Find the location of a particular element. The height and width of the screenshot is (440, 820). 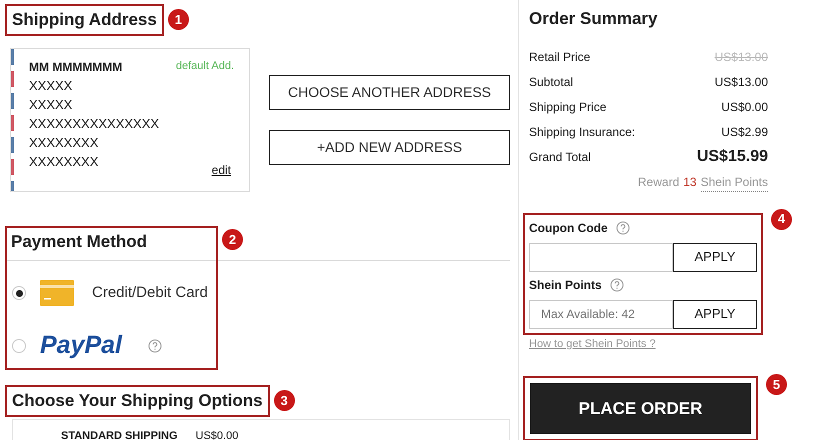

callout-number: 3 is located at coordinates (284, 401).